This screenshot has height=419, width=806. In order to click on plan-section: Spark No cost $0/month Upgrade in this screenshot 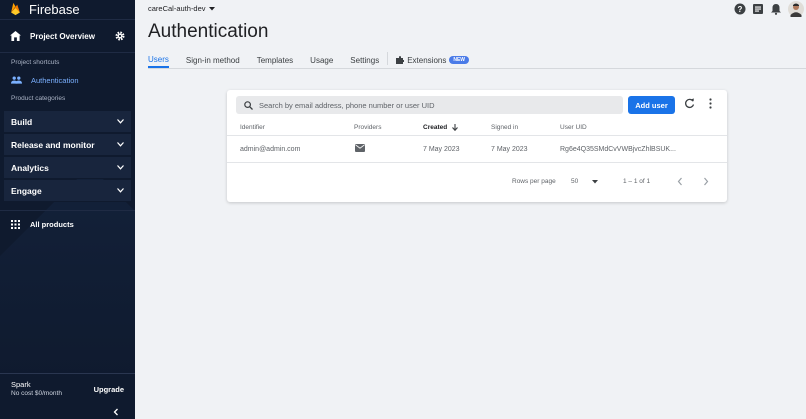, I will do `click(67, 388)`.